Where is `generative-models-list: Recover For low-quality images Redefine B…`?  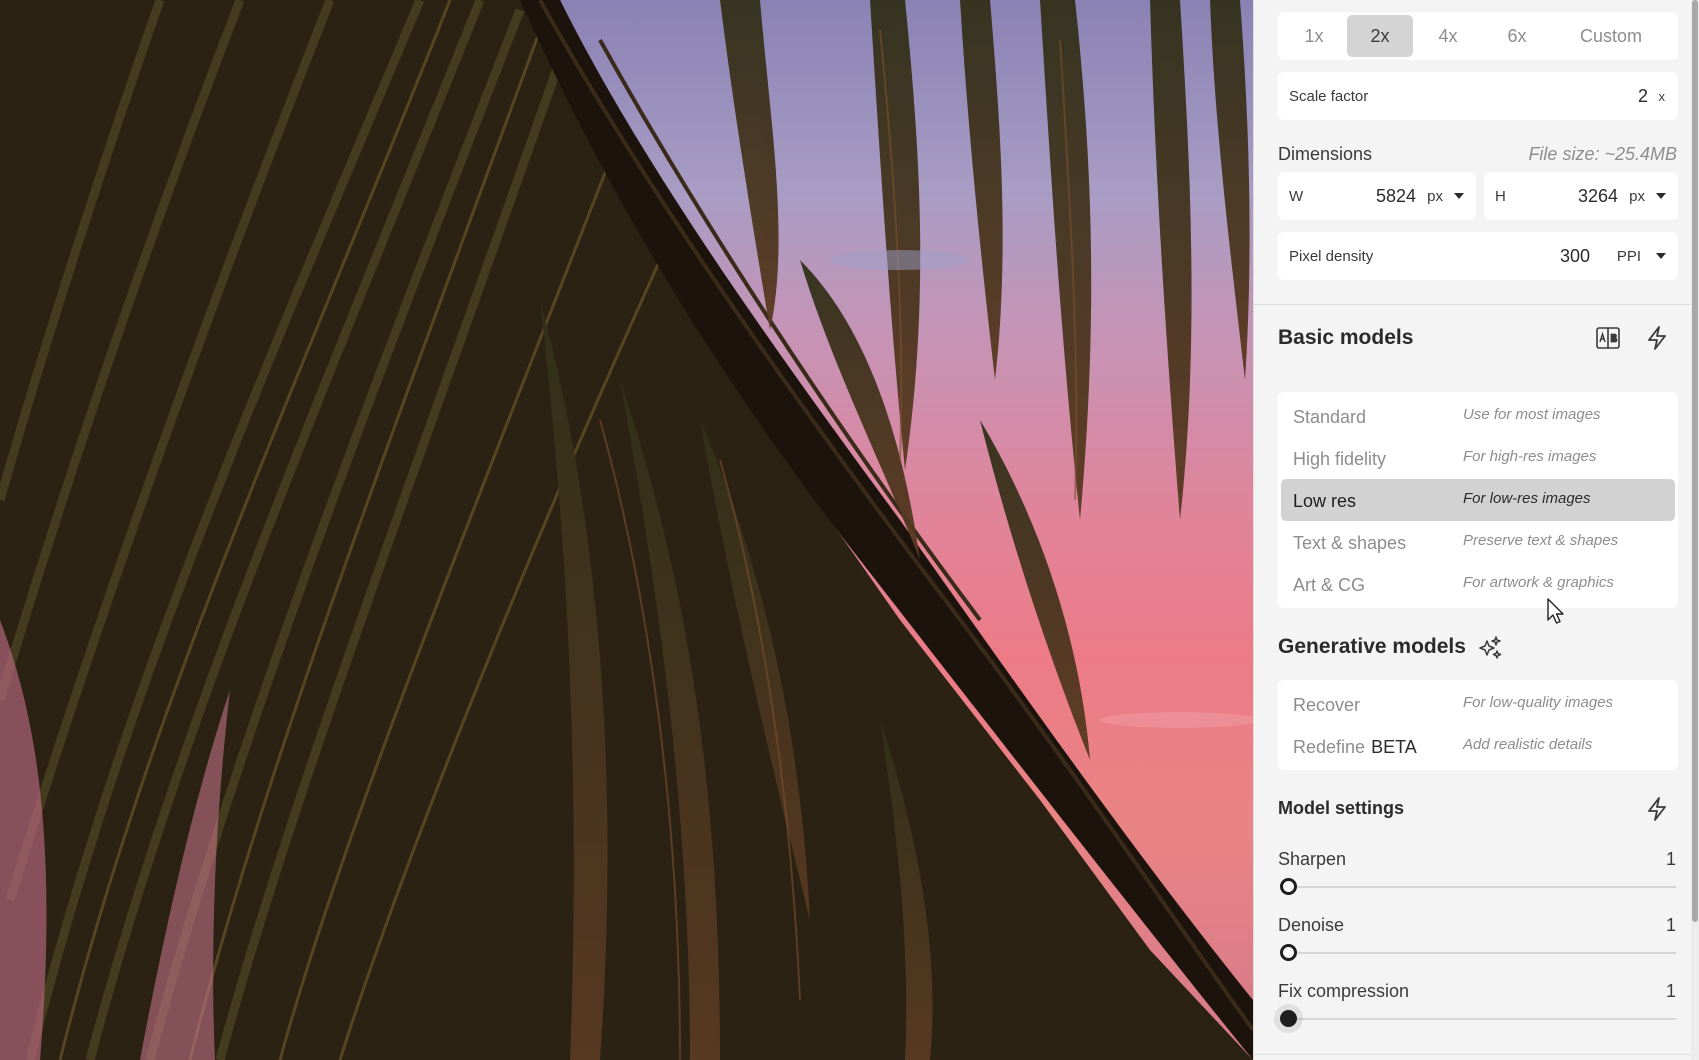
generative-models-list: Recover For low-quality images Redefine B… is located at coordinates (1478, 725).